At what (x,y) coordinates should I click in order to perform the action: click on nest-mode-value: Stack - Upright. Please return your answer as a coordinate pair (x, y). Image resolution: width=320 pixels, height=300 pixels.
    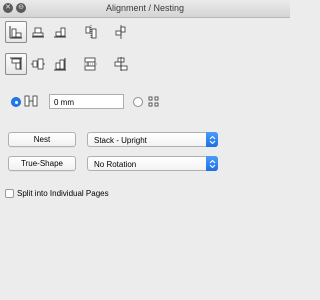
    Looking at the image, I should click on (120, 140).